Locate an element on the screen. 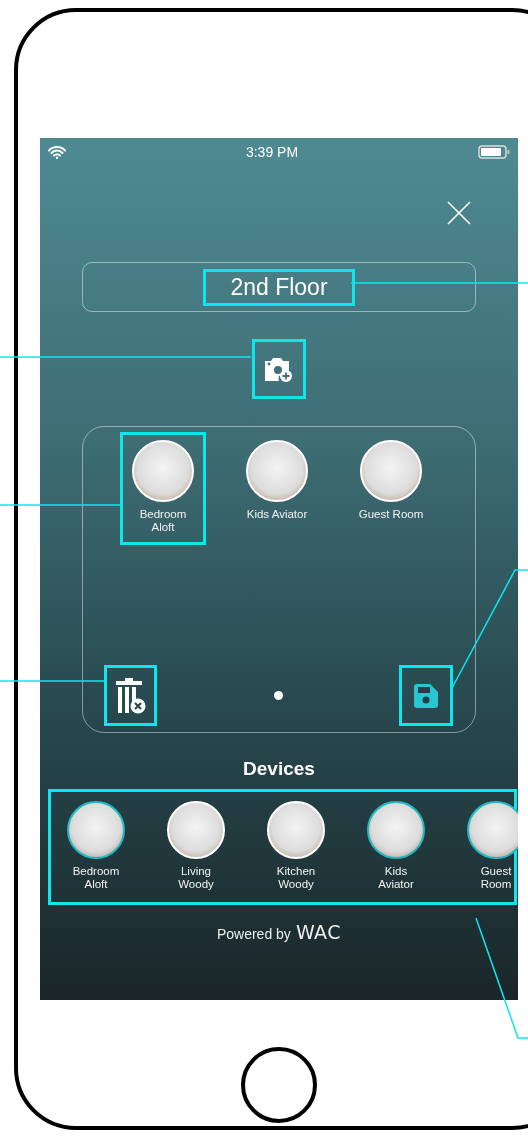 The width and height of the screenshot is (528, 1137). page-dot is located at coordinates (278, 695).